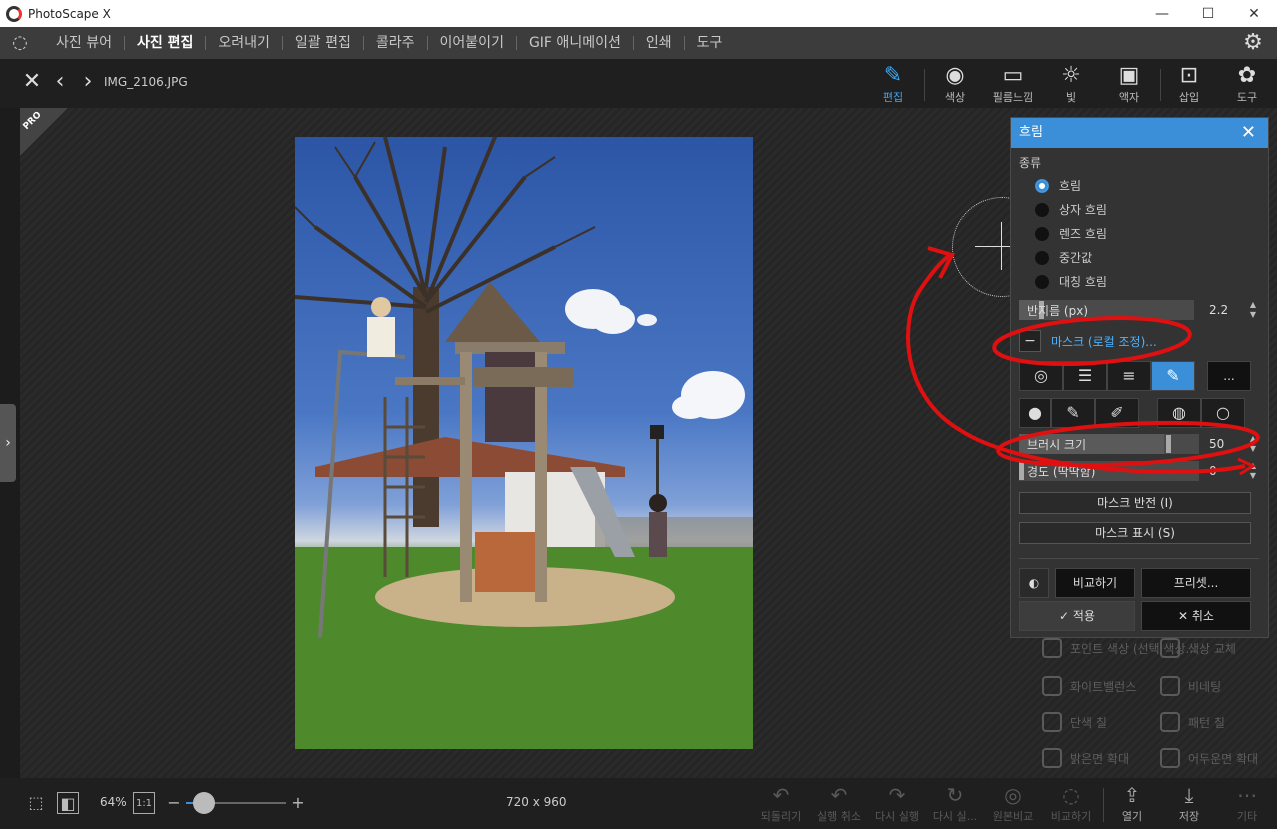 This screenshot has width=1277, height=829. What do you see at coordinates (144, 803) in the screenshot?
I see `actual-size-button: 1:1` at bounding box center [144, 803].